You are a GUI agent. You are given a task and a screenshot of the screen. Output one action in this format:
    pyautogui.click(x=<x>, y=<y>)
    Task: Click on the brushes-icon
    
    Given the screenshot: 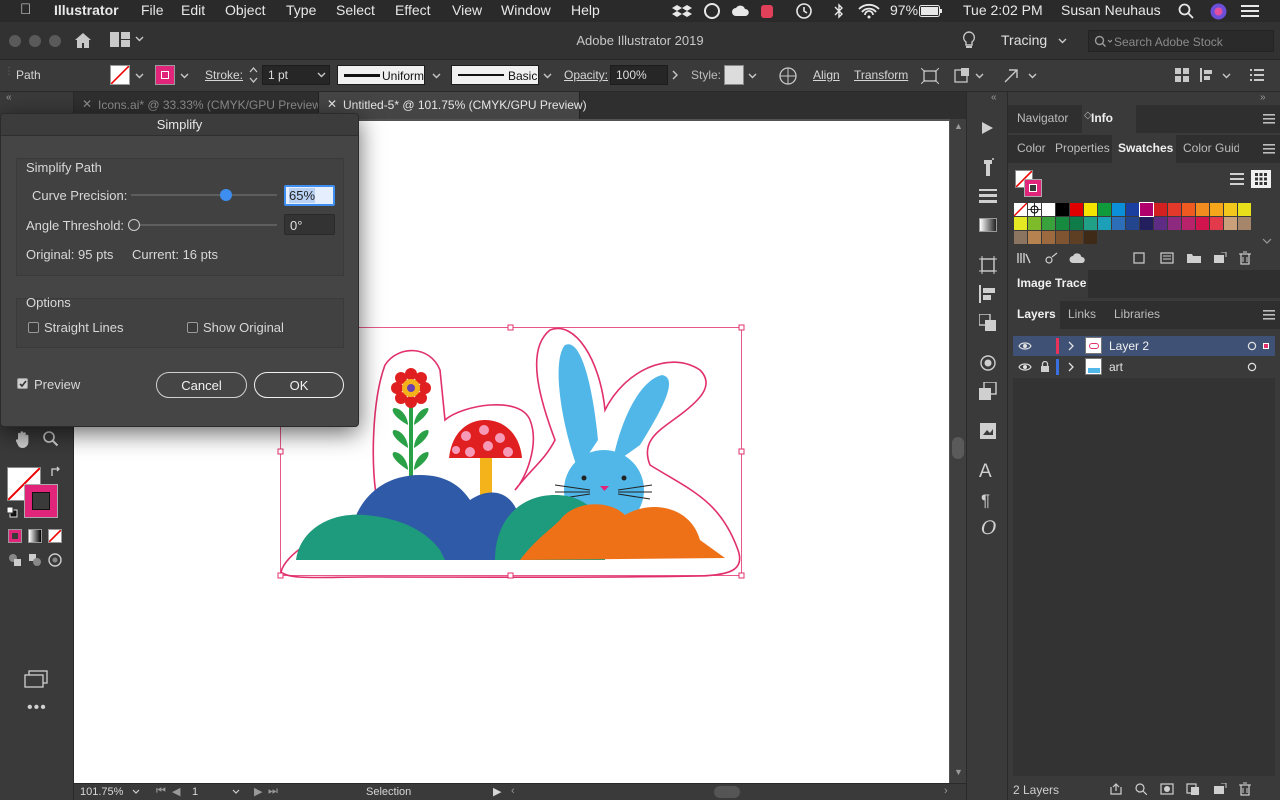 What is the action you would take?
    pyautogui.click(x=988, y=196)
    